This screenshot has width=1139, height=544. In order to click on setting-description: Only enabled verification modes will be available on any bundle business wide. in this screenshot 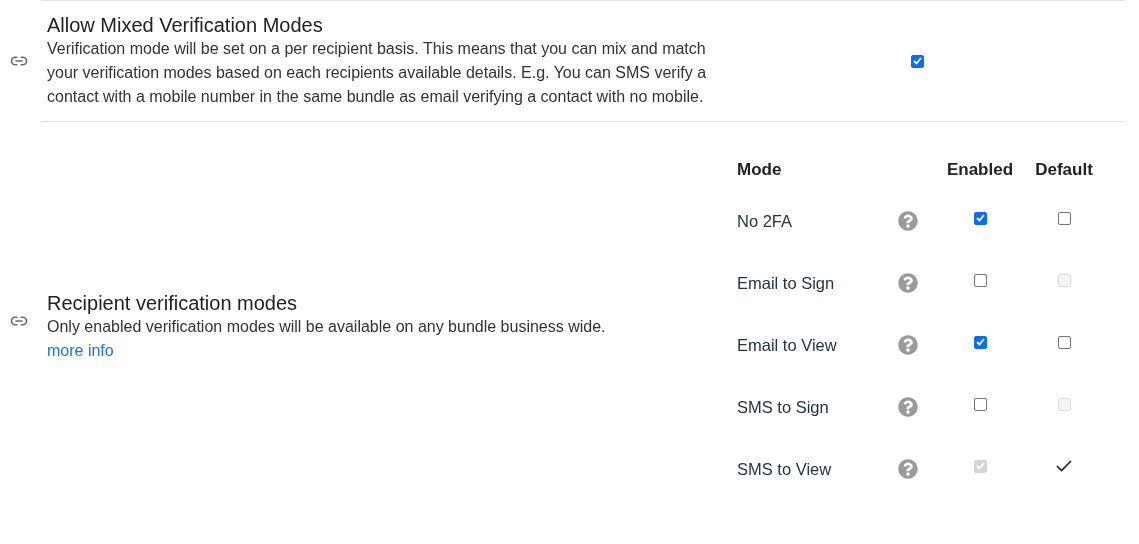, I will do `click(327, 327)`.